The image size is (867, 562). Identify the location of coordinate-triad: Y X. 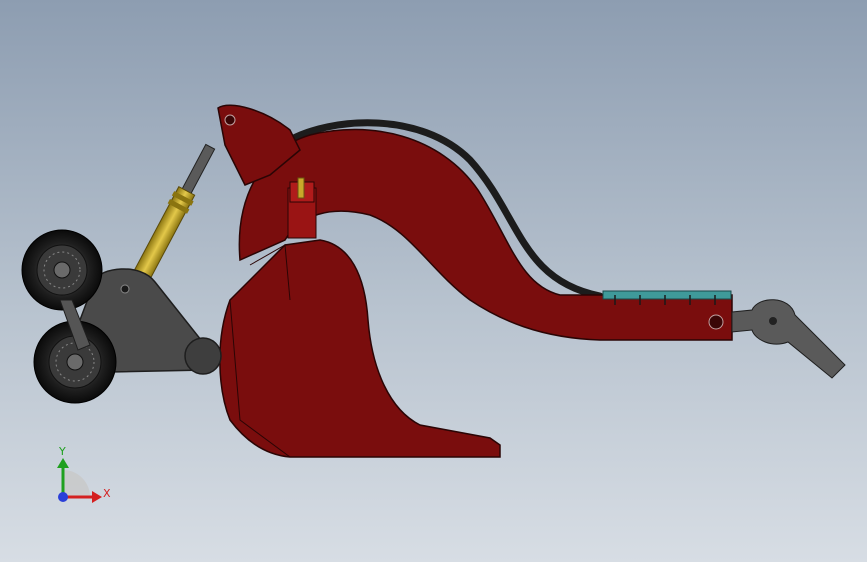
(84, 474).